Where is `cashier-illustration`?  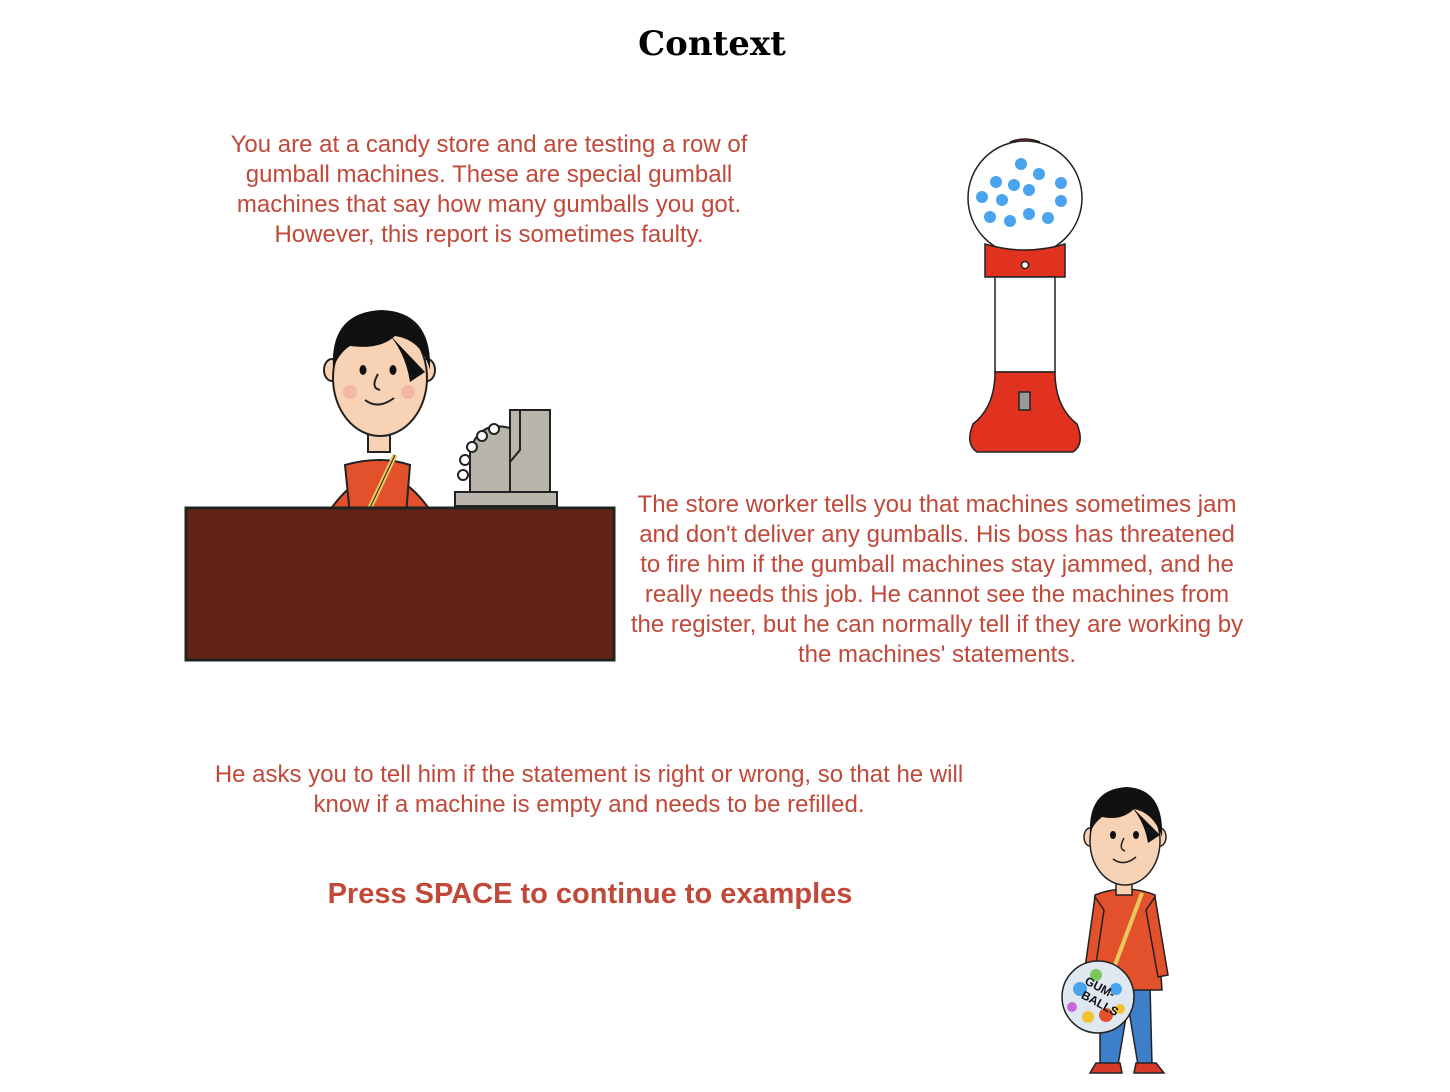 cashier-illustration is located at coordinates (400, 486).